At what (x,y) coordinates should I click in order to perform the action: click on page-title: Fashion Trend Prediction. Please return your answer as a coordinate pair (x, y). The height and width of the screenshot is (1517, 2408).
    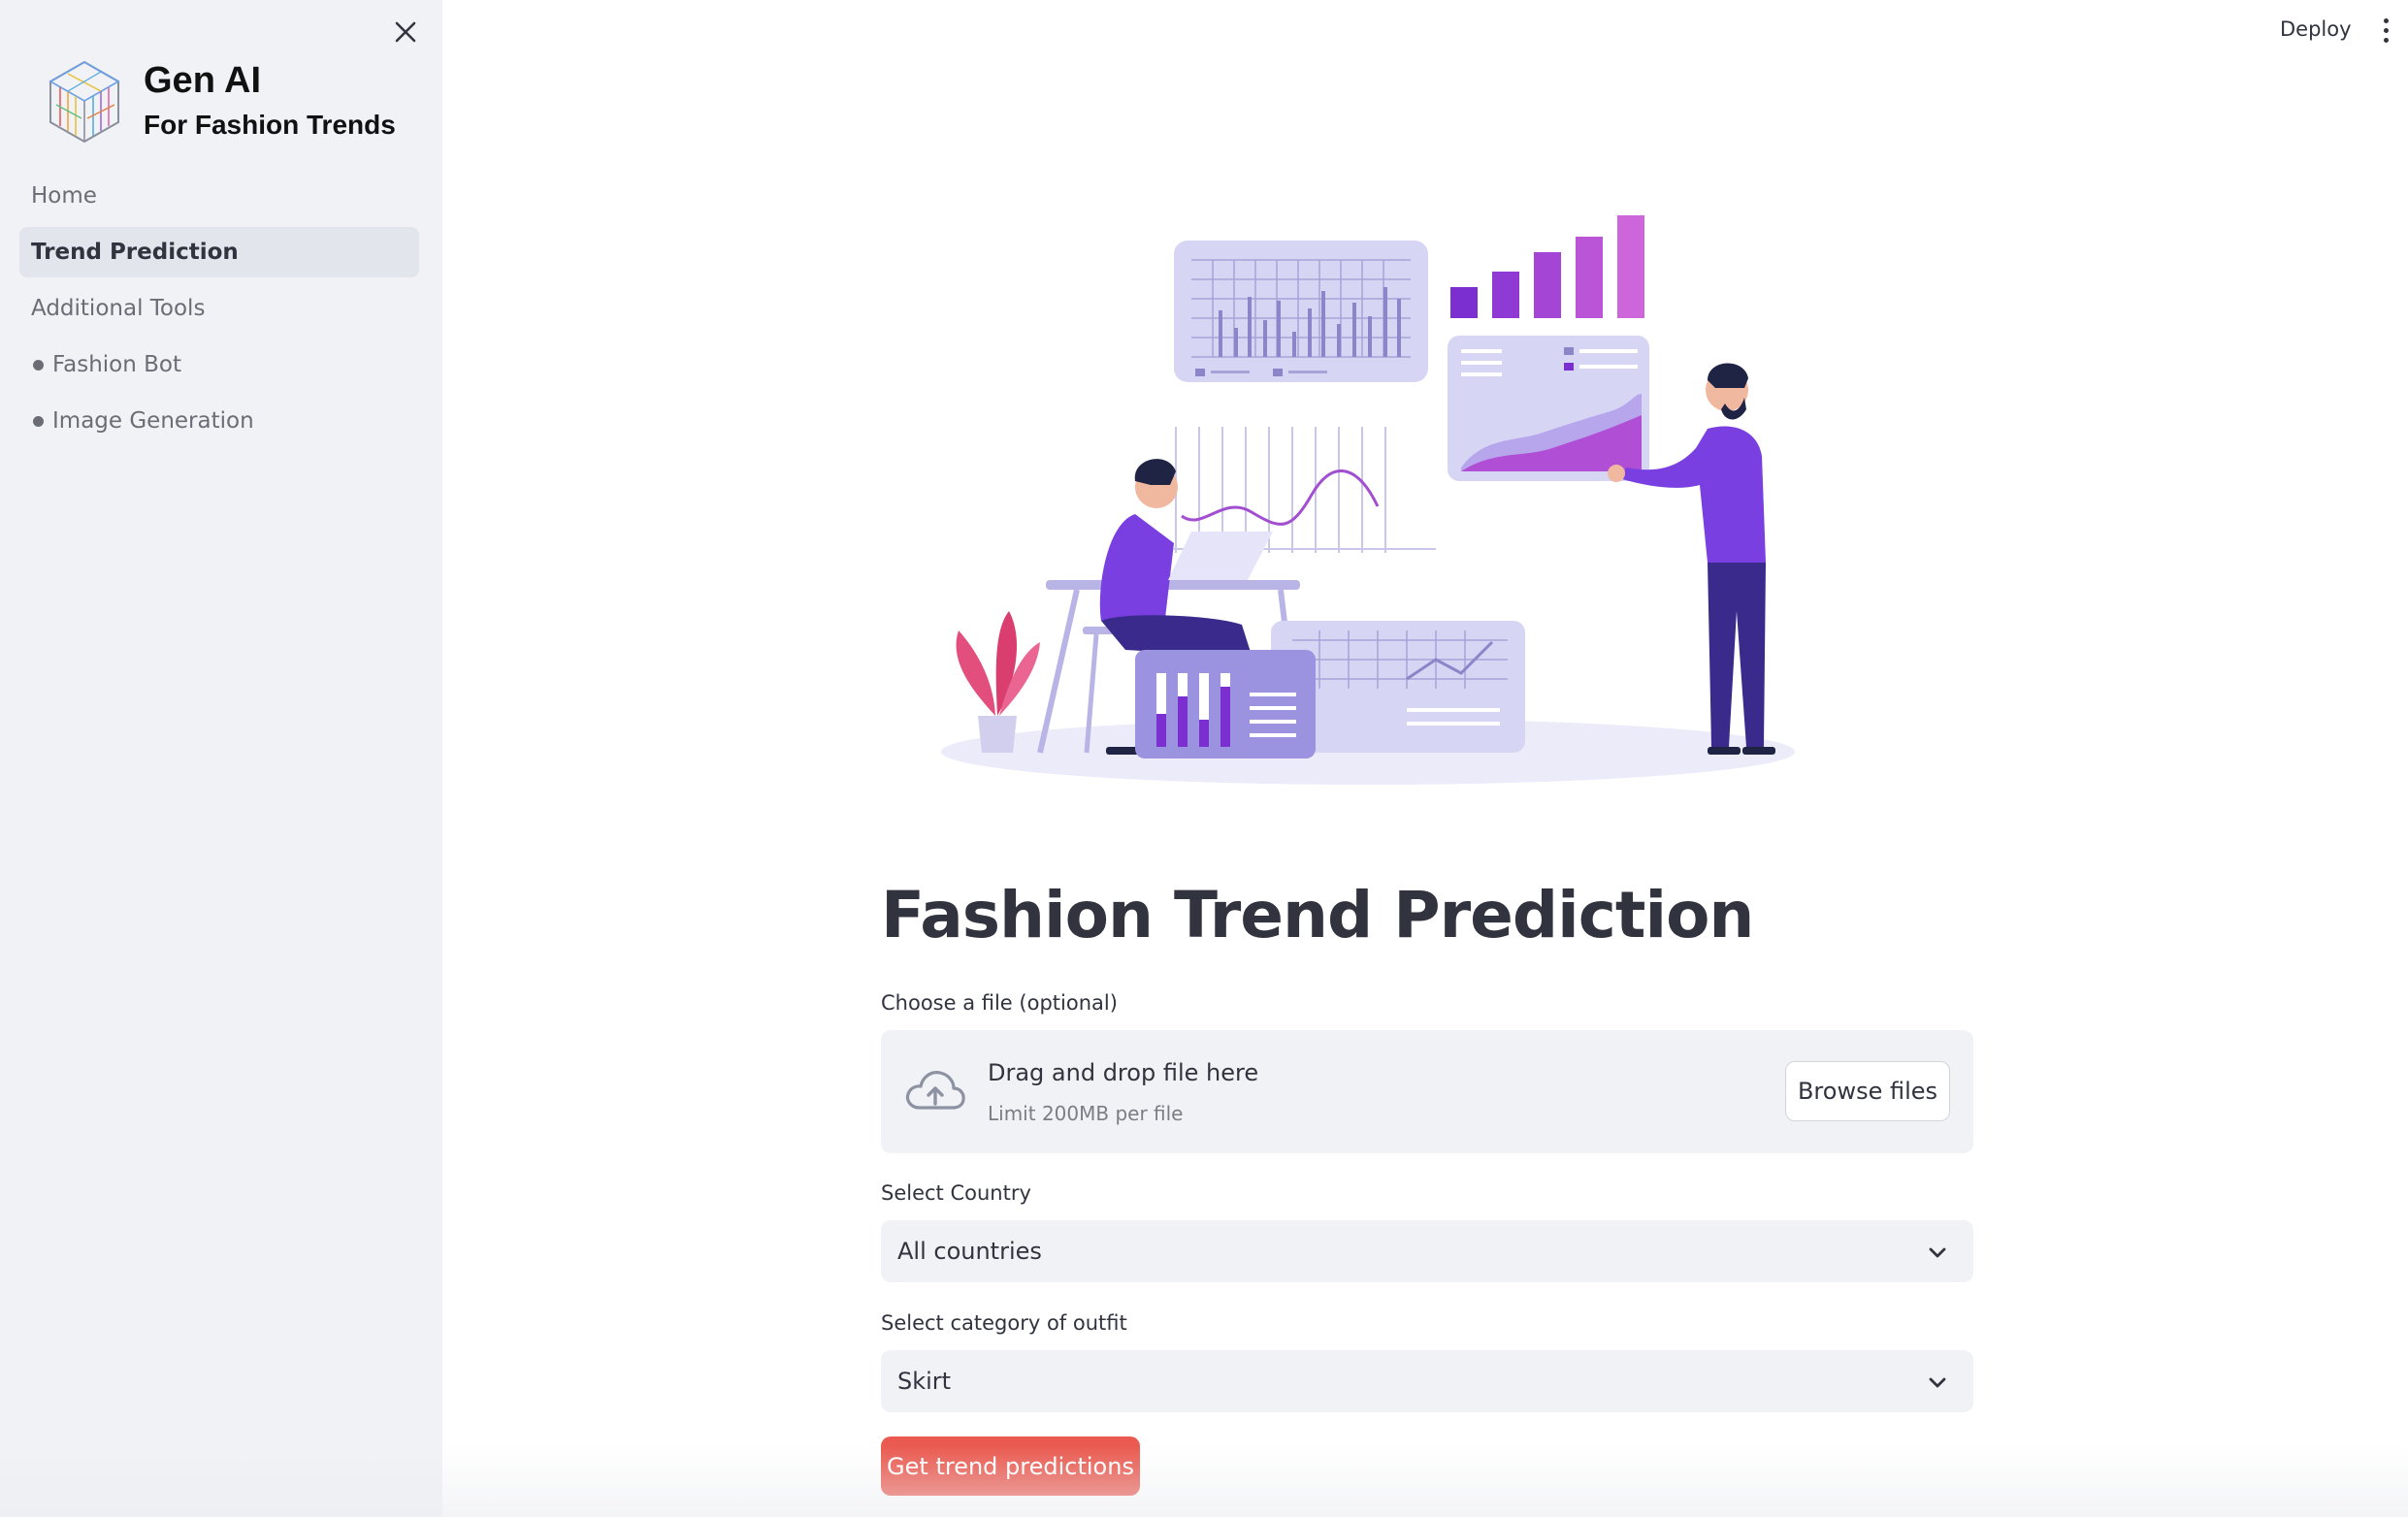
    Looking at the image, I should click on (1317, 915).